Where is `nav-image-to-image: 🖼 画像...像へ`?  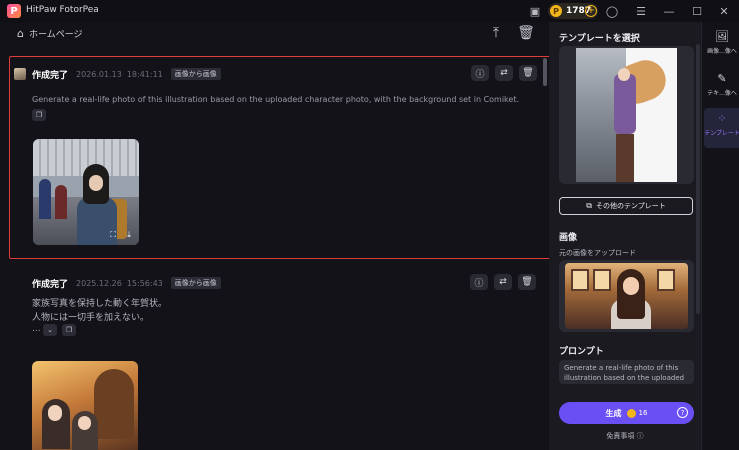
nav-image-to-image: 🖼 画像...像へ is located at coordinates (721, 46).